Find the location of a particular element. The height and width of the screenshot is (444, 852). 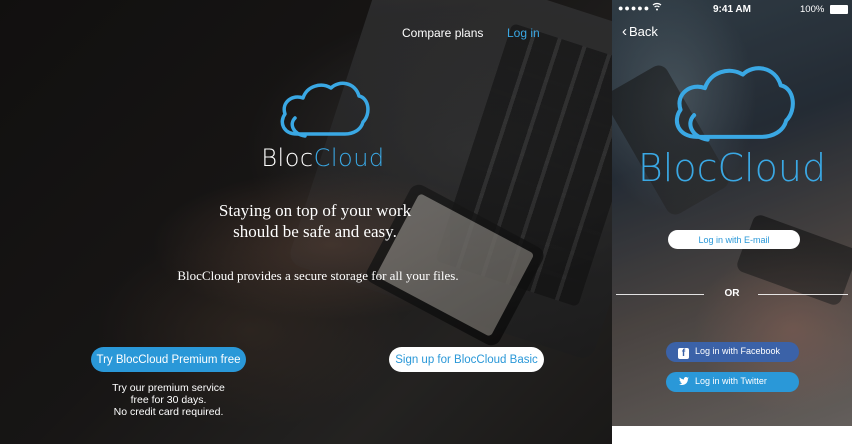

battery-percent: 100% is located at coordinates (812, 9).